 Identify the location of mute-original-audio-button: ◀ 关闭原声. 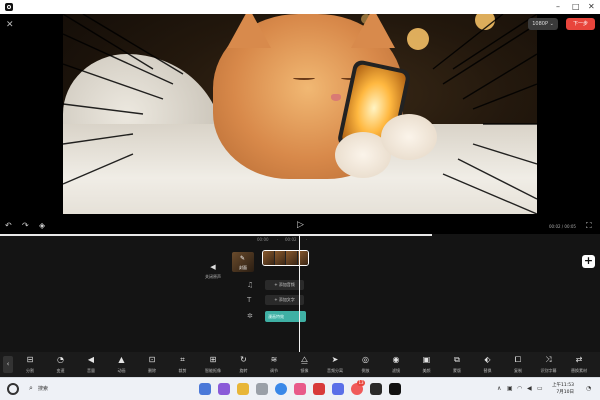
(213, 267).